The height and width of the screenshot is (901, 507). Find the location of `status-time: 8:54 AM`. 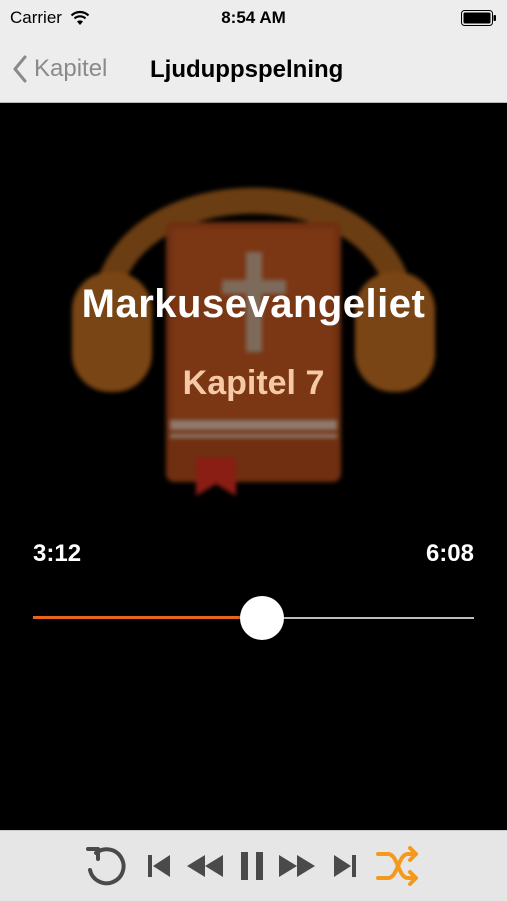

status-time: 8:54 AM is located at coordinates (253, 17).